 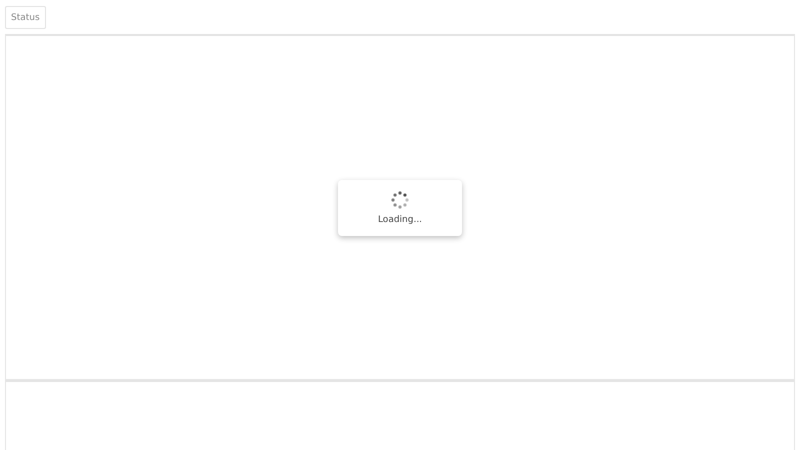 What do you see at coordinates (25, 17) in the screenshot?
I see `status-button: Status` at bounding box center [25, 17].